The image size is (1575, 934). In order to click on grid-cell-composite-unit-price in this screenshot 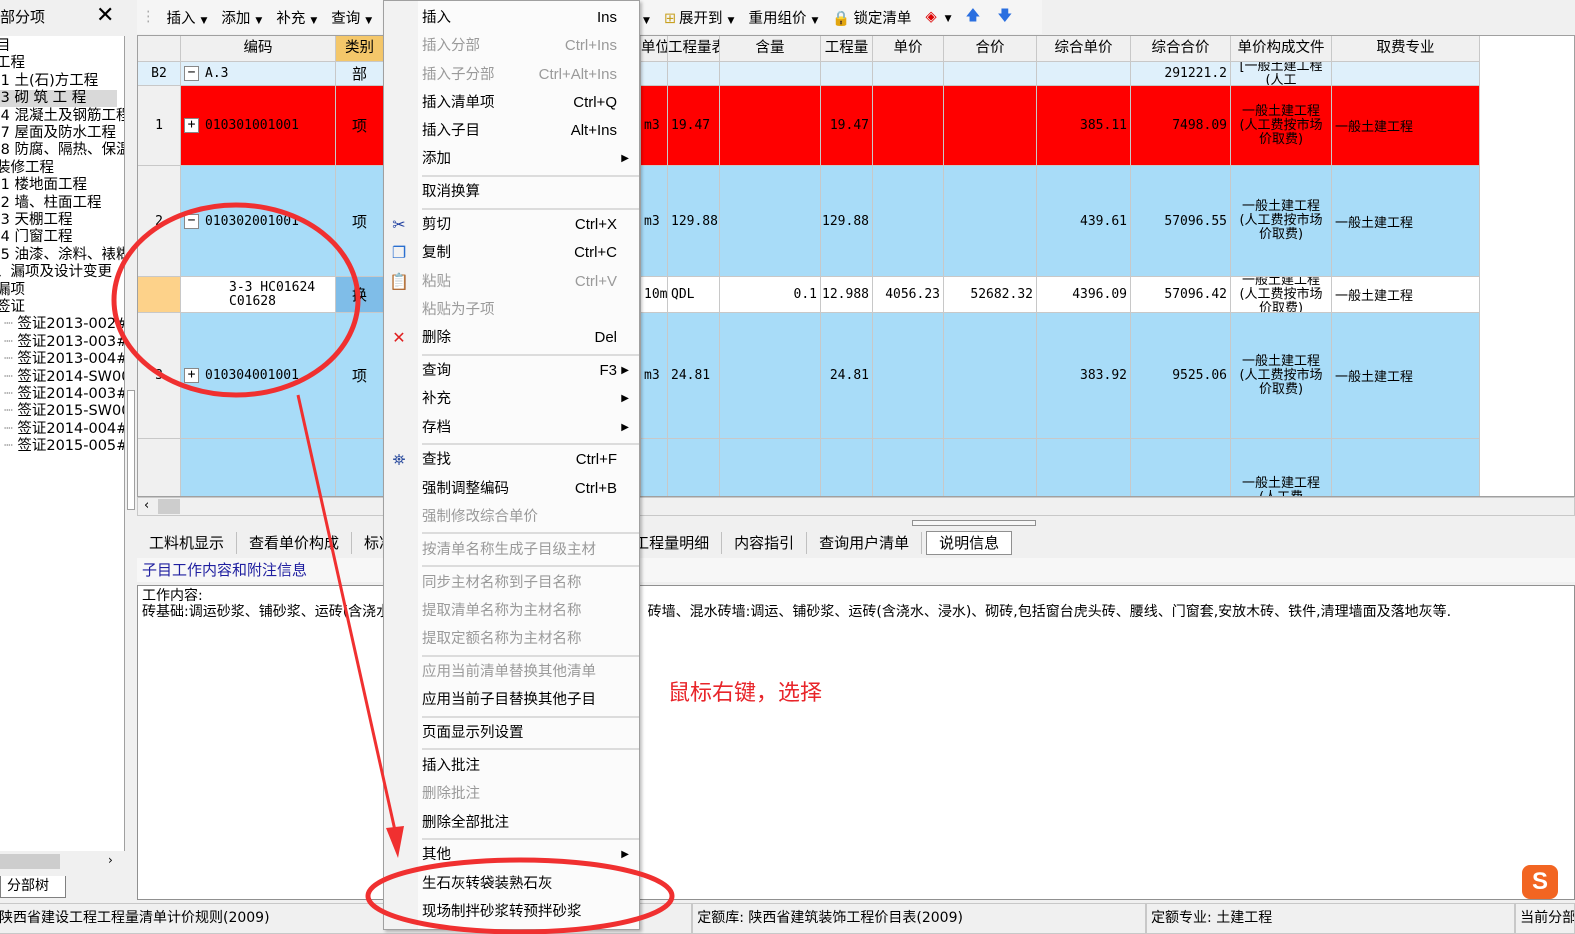, I will do `click(1084, 467)`.